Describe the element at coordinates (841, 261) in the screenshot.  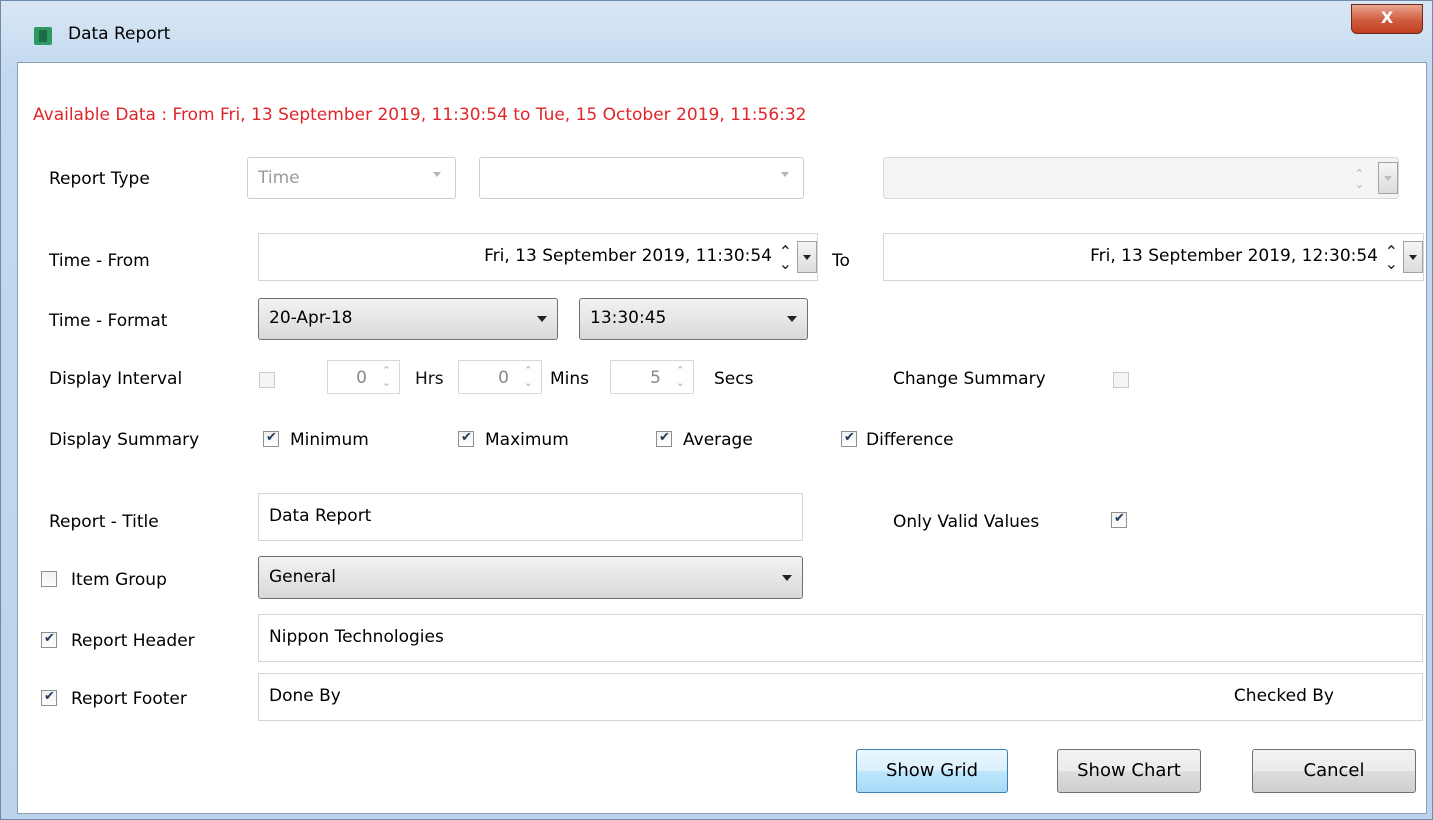
I see `to-label: To` at that location.